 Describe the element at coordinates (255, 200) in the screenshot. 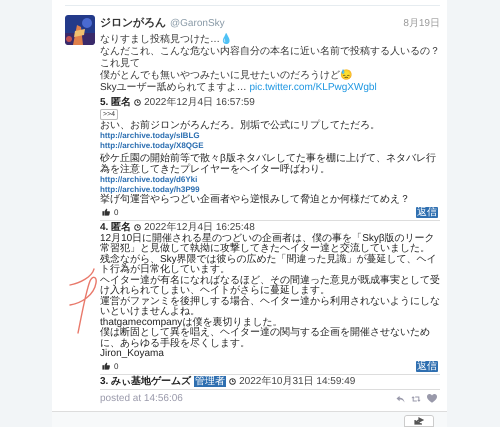

I see `post-text: 挙げ句運営やらつどい企画者やら逆恨みして脅迫とか何様だてめえ？` at that location.